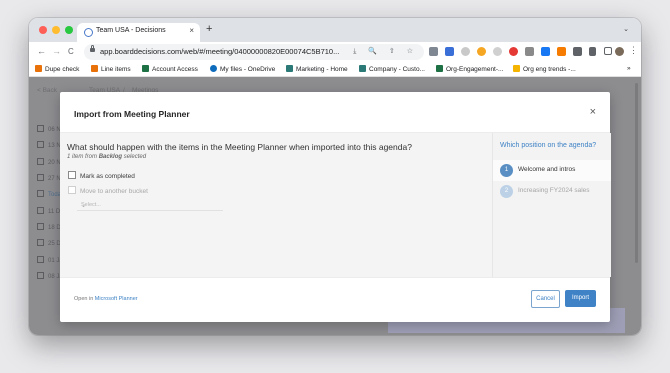 The height and width of the screenshot is (373, 670). What do you see at coordinates (49, 227) in the screenshot?
I see `meeting-date: 18 D` at bounding box center [49, 227].